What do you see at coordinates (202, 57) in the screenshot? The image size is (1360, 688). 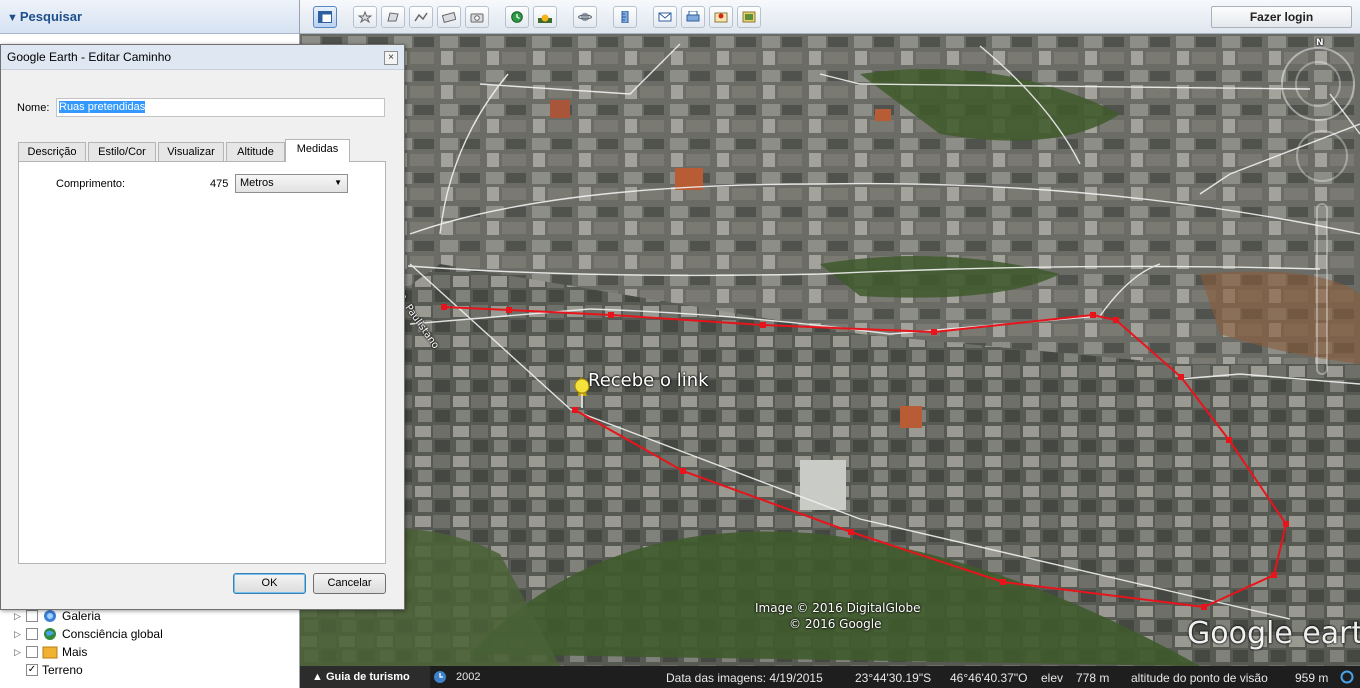 I see `dialog-titlebar: Google Earth - Editar Caminho ×` at bounding box center [202, 57].